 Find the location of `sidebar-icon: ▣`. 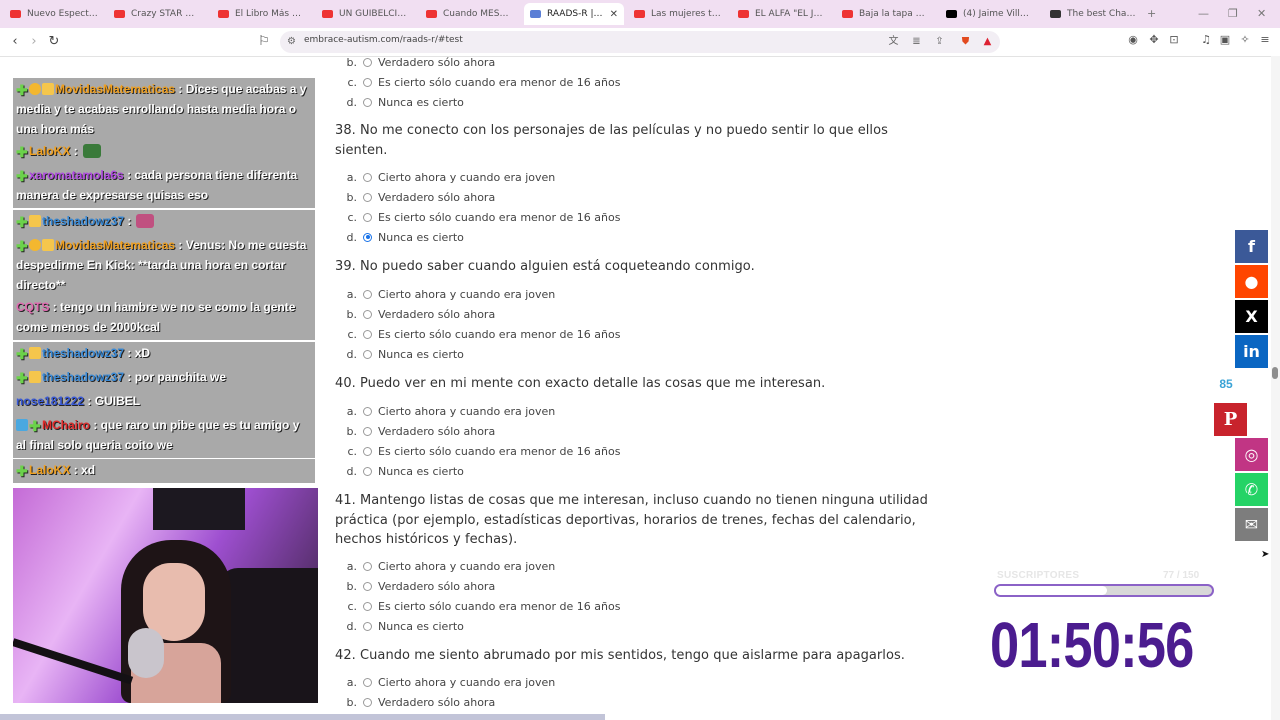

sidebar-icon: ▣ is located at coordinates (1225, 40).